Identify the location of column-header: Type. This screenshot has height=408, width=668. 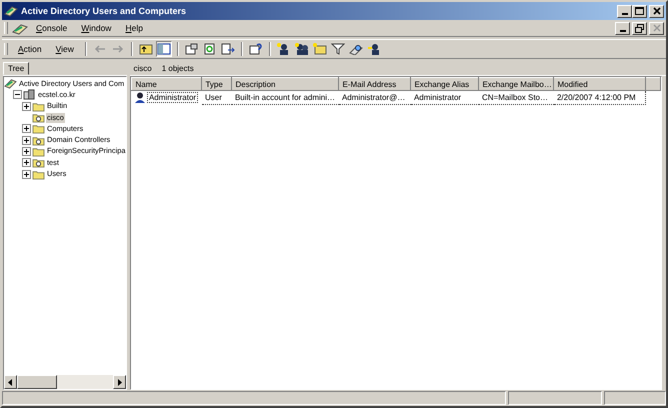
(217, 84).